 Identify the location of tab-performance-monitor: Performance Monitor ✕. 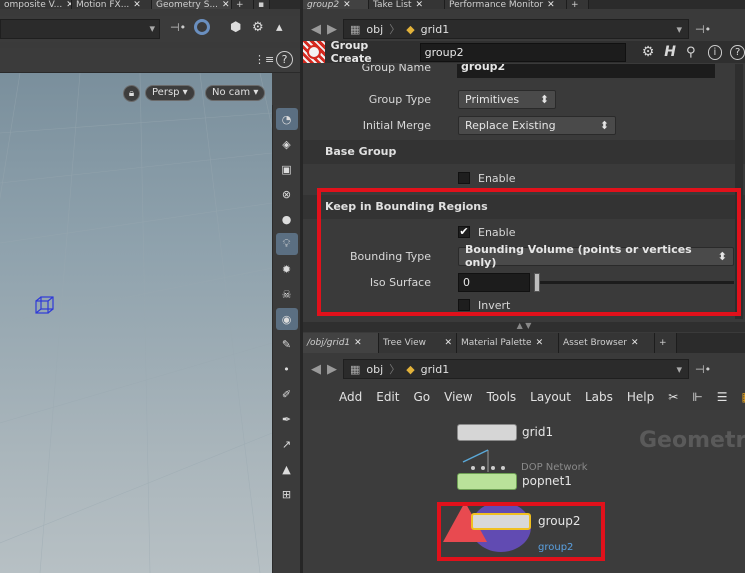
(506, 4).